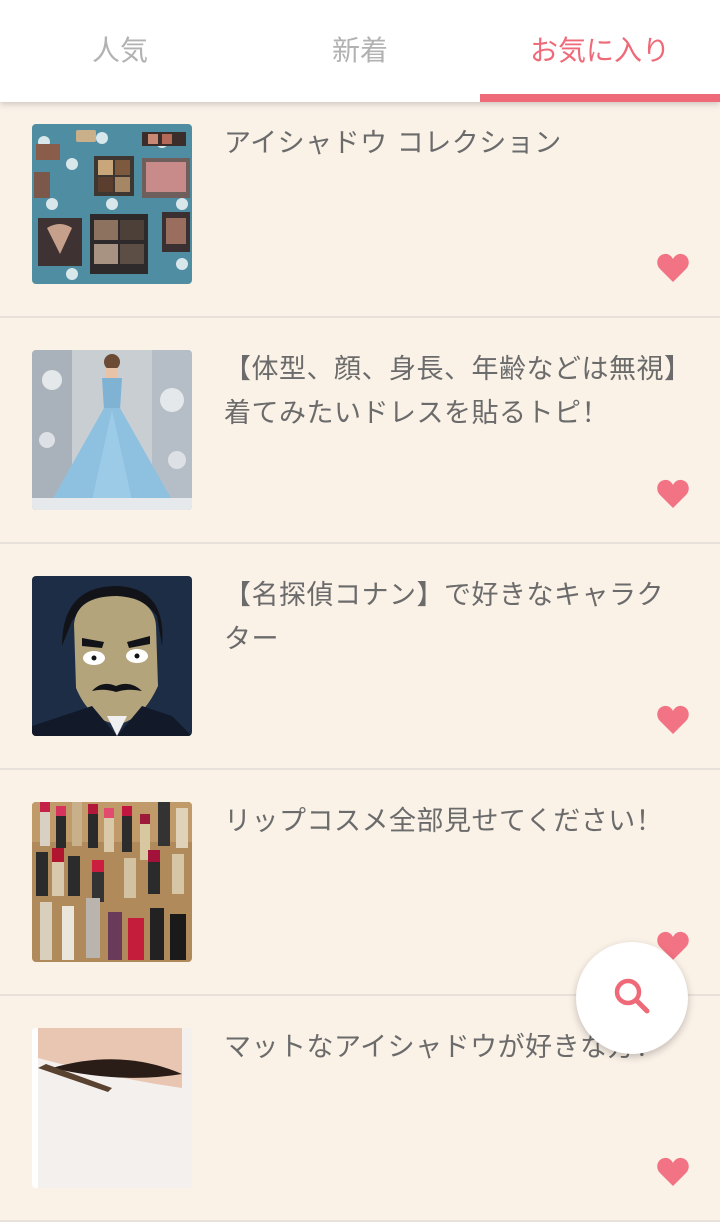 The width and height of the screenshot is (720, 1222). I want to click on tab-popular: 人気, so click(120, 51).